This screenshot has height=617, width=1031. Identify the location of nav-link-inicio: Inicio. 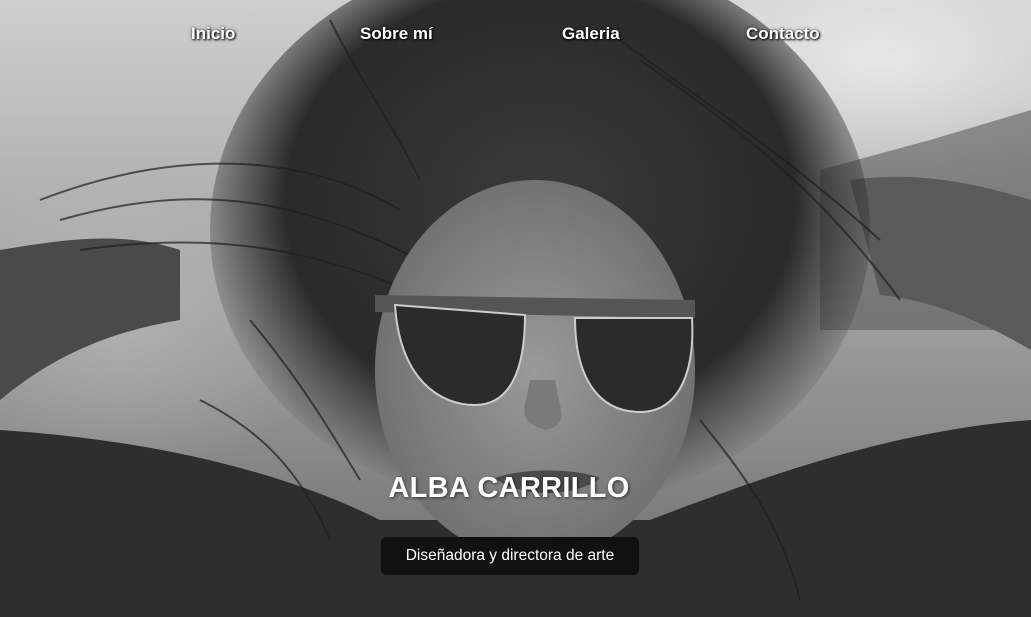
(213, 34).